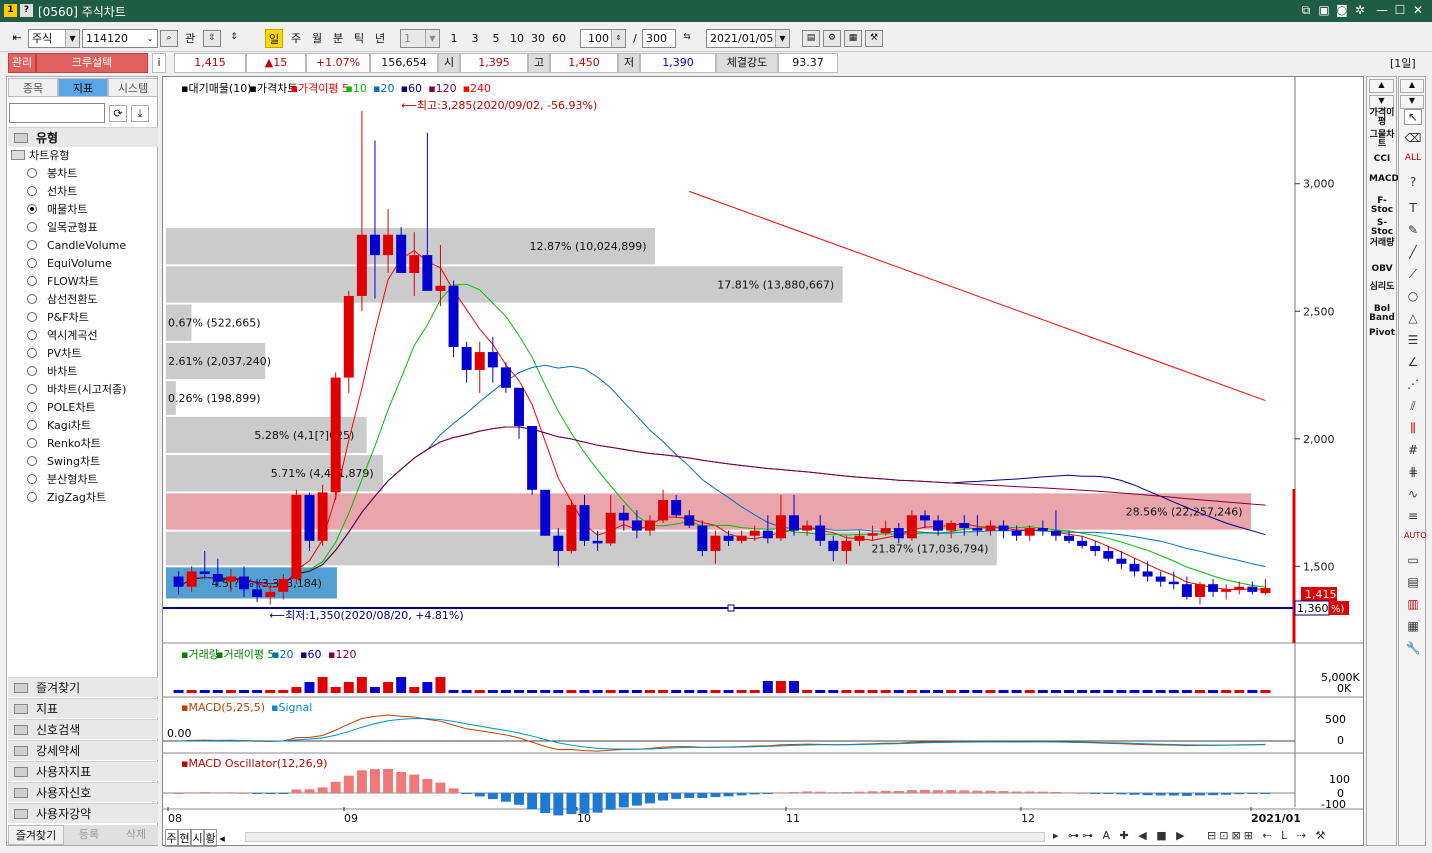 This screenshot has height=853, width=1432. I want to click on tab-favorites: 즐겨찾기, so click(36, 835).